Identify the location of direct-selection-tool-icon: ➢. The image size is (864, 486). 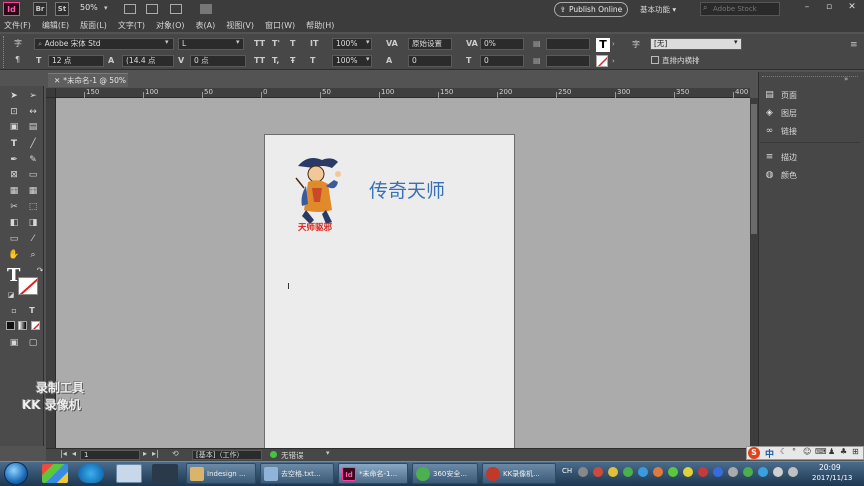
(33, 96).